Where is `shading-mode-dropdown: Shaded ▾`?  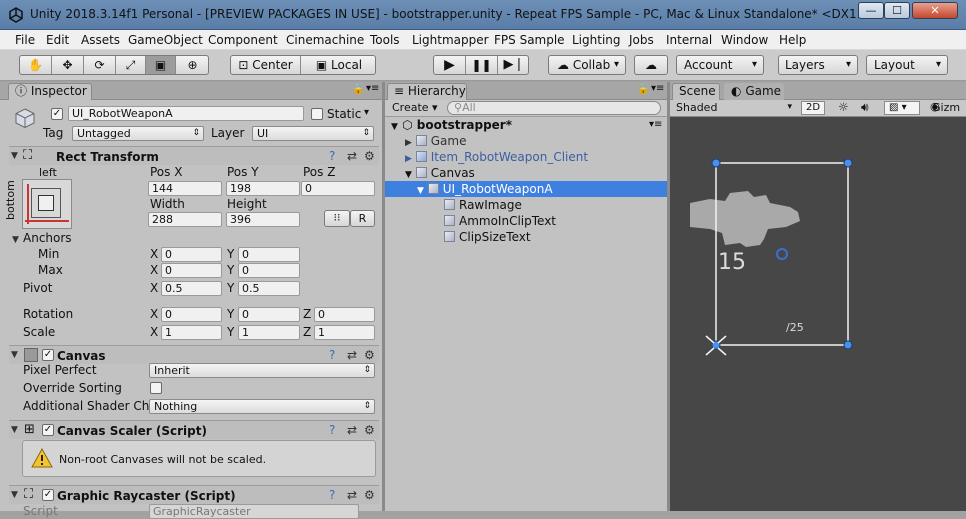 shading-mode-dropdown: Shaded ▾ is located at coordinates (735, 108).